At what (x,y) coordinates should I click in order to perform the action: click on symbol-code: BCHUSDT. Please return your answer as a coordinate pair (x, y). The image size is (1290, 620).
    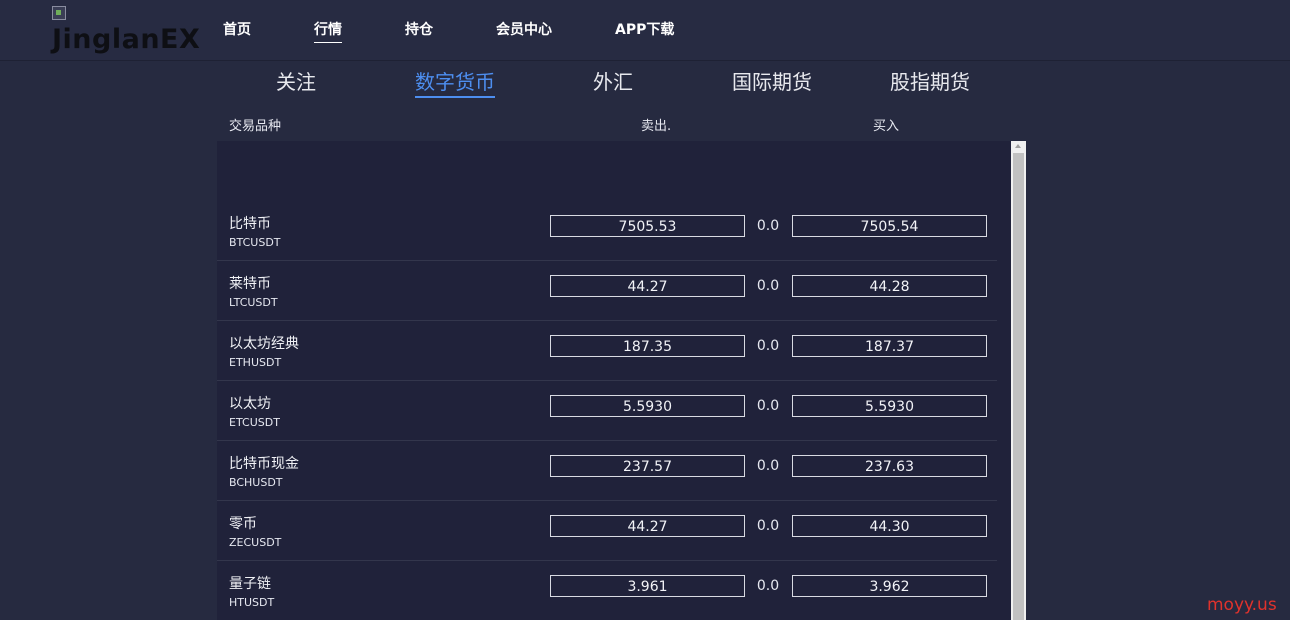
    Looking at the image, I should click on (256, 482).